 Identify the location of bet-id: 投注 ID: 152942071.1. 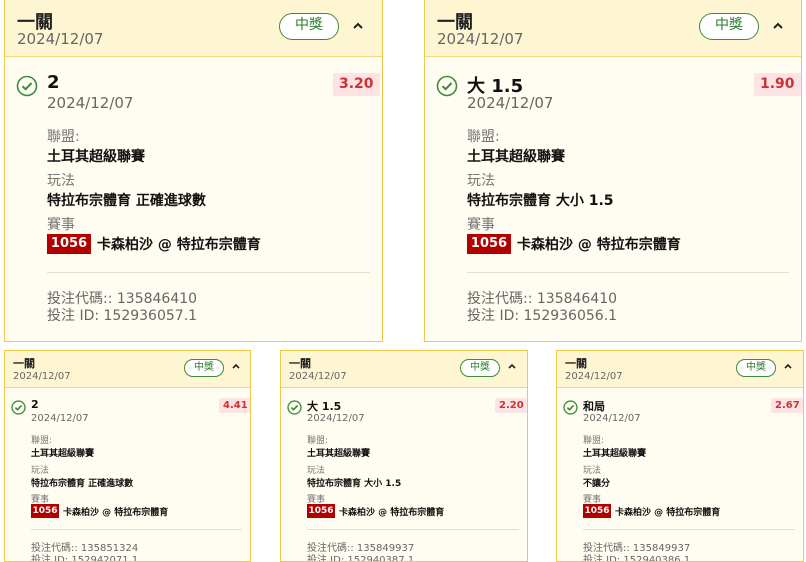
(85, 558).